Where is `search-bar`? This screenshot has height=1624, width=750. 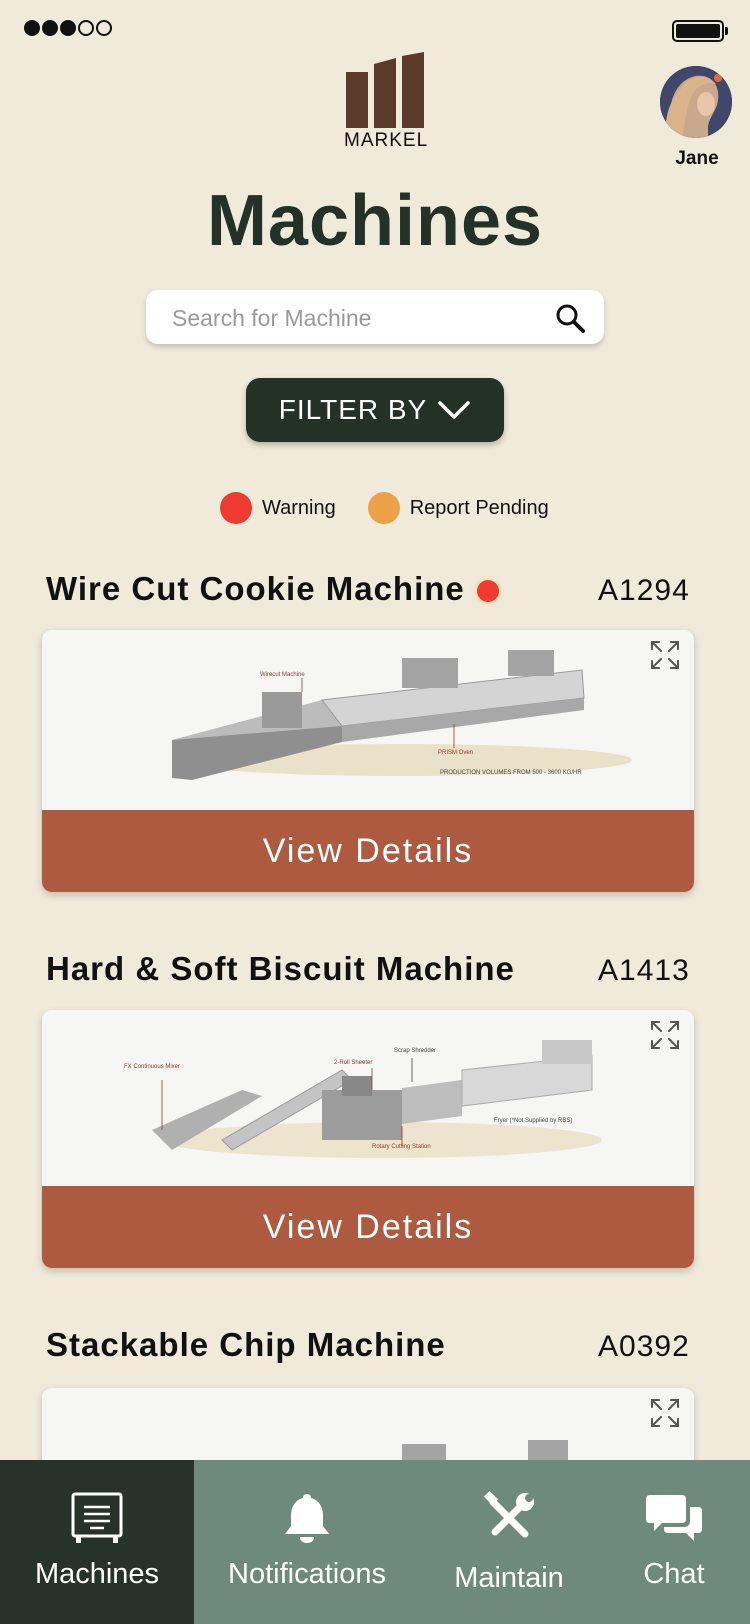
search-bar is located at coordinates (375, 318).